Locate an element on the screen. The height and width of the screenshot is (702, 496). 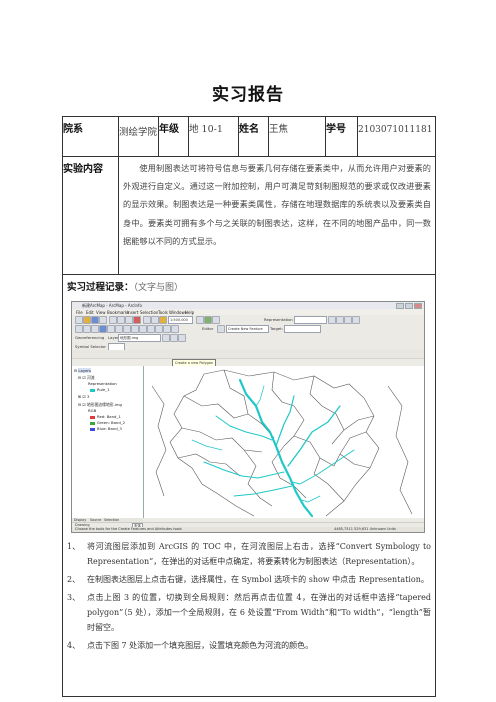
dept-label: 院系 is located at coordinates (73, 129).